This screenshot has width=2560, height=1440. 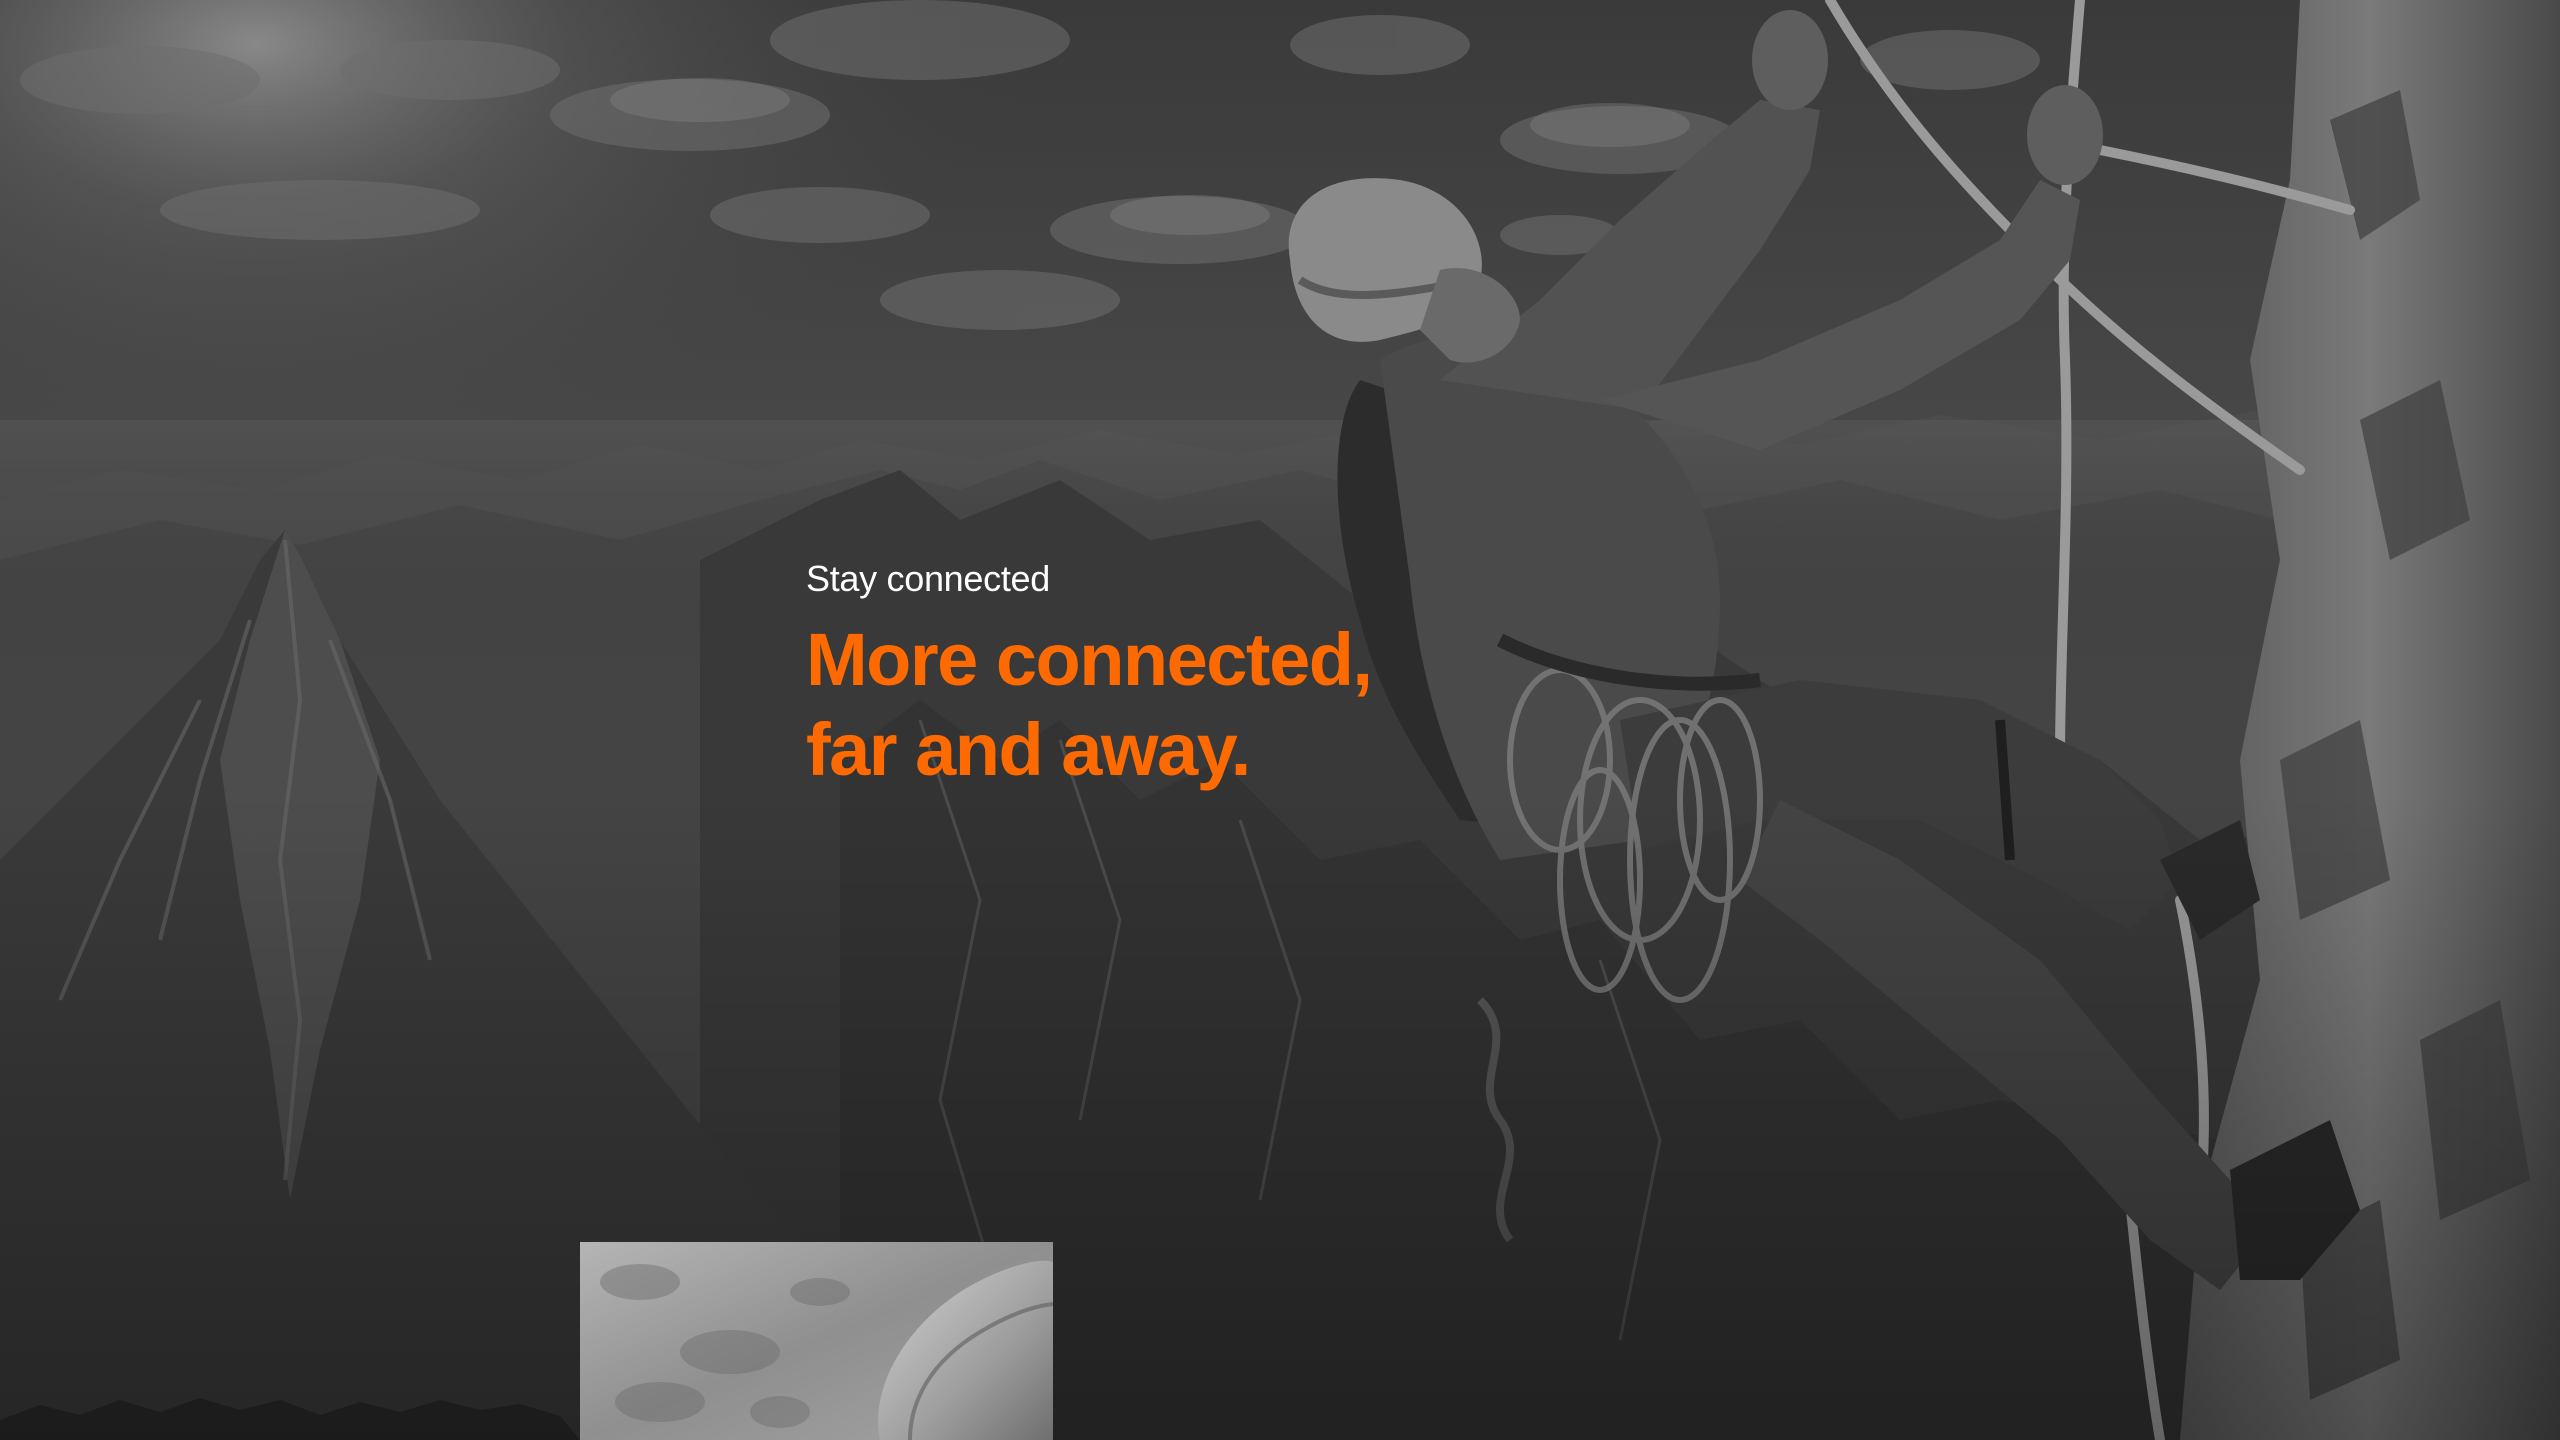 I want to click on hero-headline-line-2: far and away., so click(x=1028, y=749).